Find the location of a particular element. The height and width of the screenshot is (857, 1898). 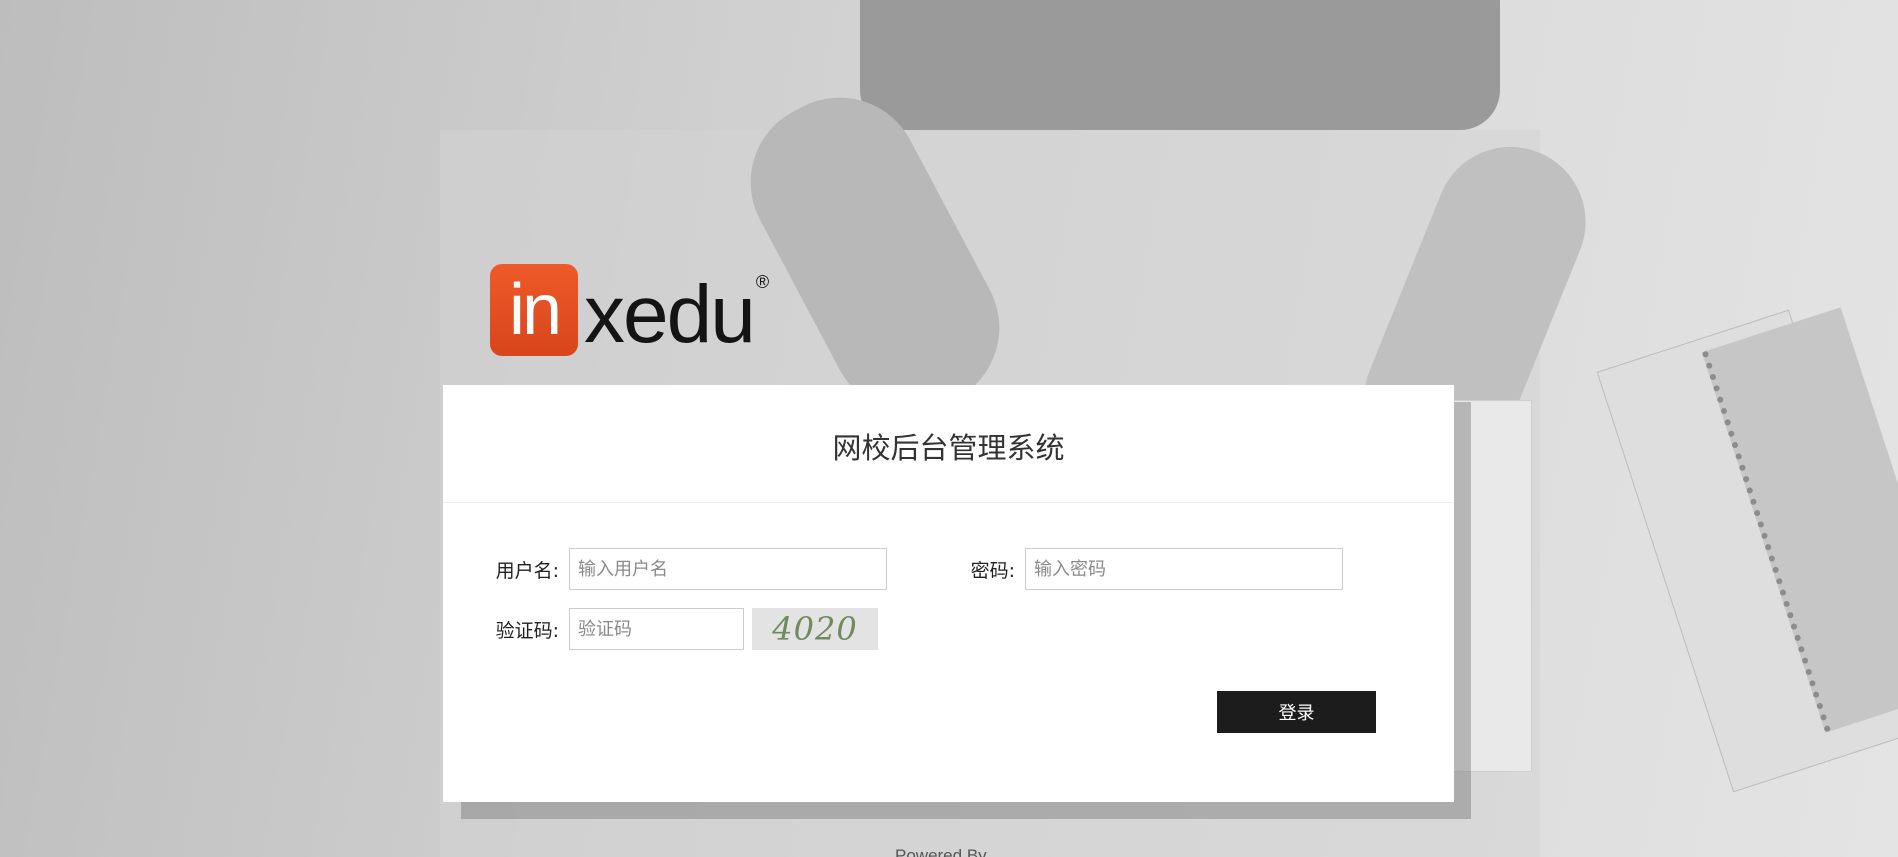

background-person is located at coordinates (1180, 65).